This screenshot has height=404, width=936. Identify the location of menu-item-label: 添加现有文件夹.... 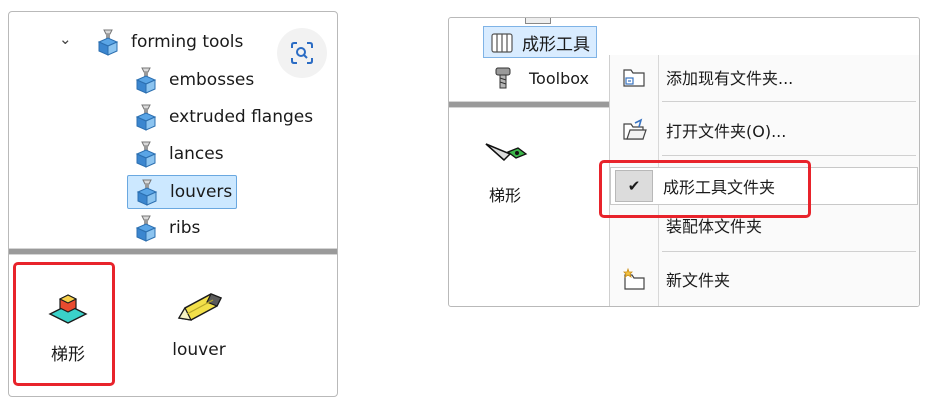
(730, 78).